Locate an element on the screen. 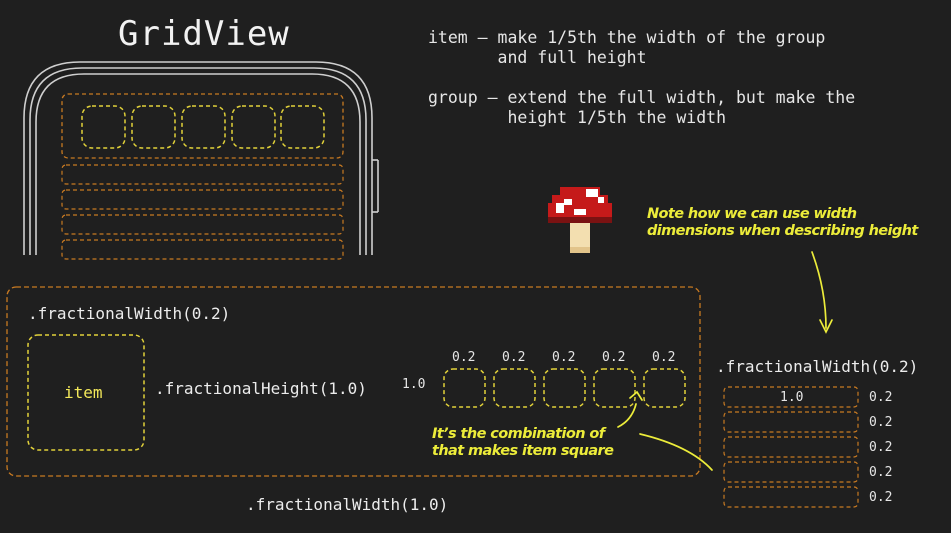 Image resolution: width=951 pixels, height=533 pixels. item-row is located at coordinates (564, 388).